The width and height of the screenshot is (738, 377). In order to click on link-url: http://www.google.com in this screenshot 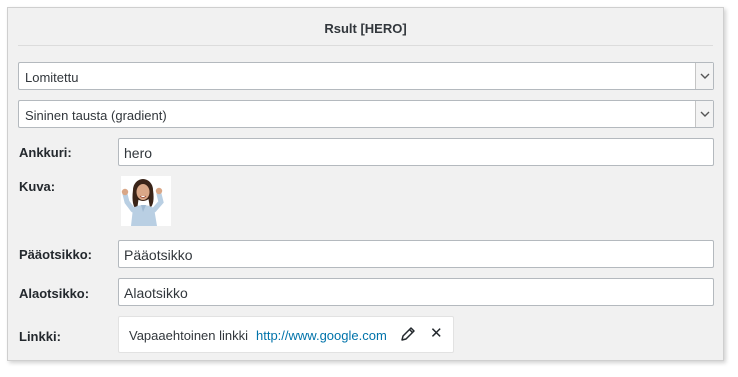, I will do `click(321, 335)`.